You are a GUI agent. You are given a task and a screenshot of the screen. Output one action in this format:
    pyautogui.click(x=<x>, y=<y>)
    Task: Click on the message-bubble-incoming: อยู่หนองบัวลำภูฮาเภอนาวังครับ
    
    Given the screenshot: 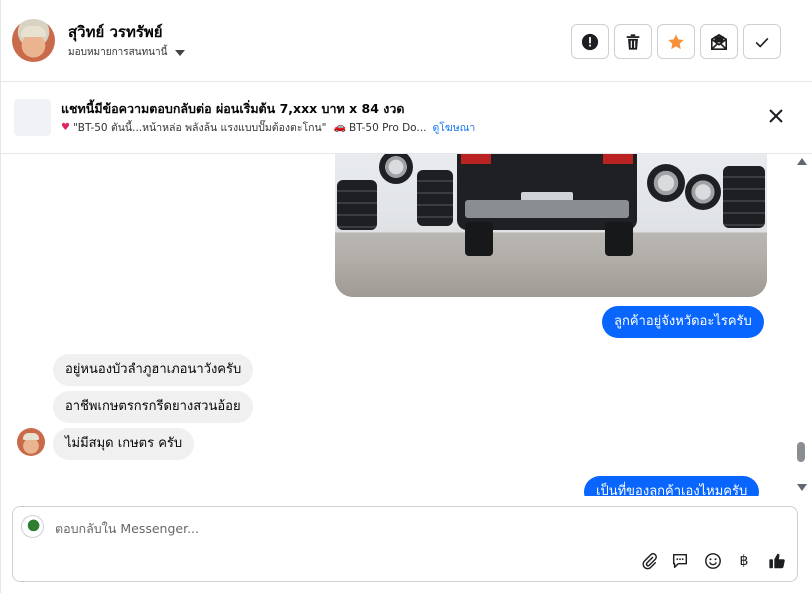 What is the action you would take?
    pyautogui.click(x=153, y=370)
    